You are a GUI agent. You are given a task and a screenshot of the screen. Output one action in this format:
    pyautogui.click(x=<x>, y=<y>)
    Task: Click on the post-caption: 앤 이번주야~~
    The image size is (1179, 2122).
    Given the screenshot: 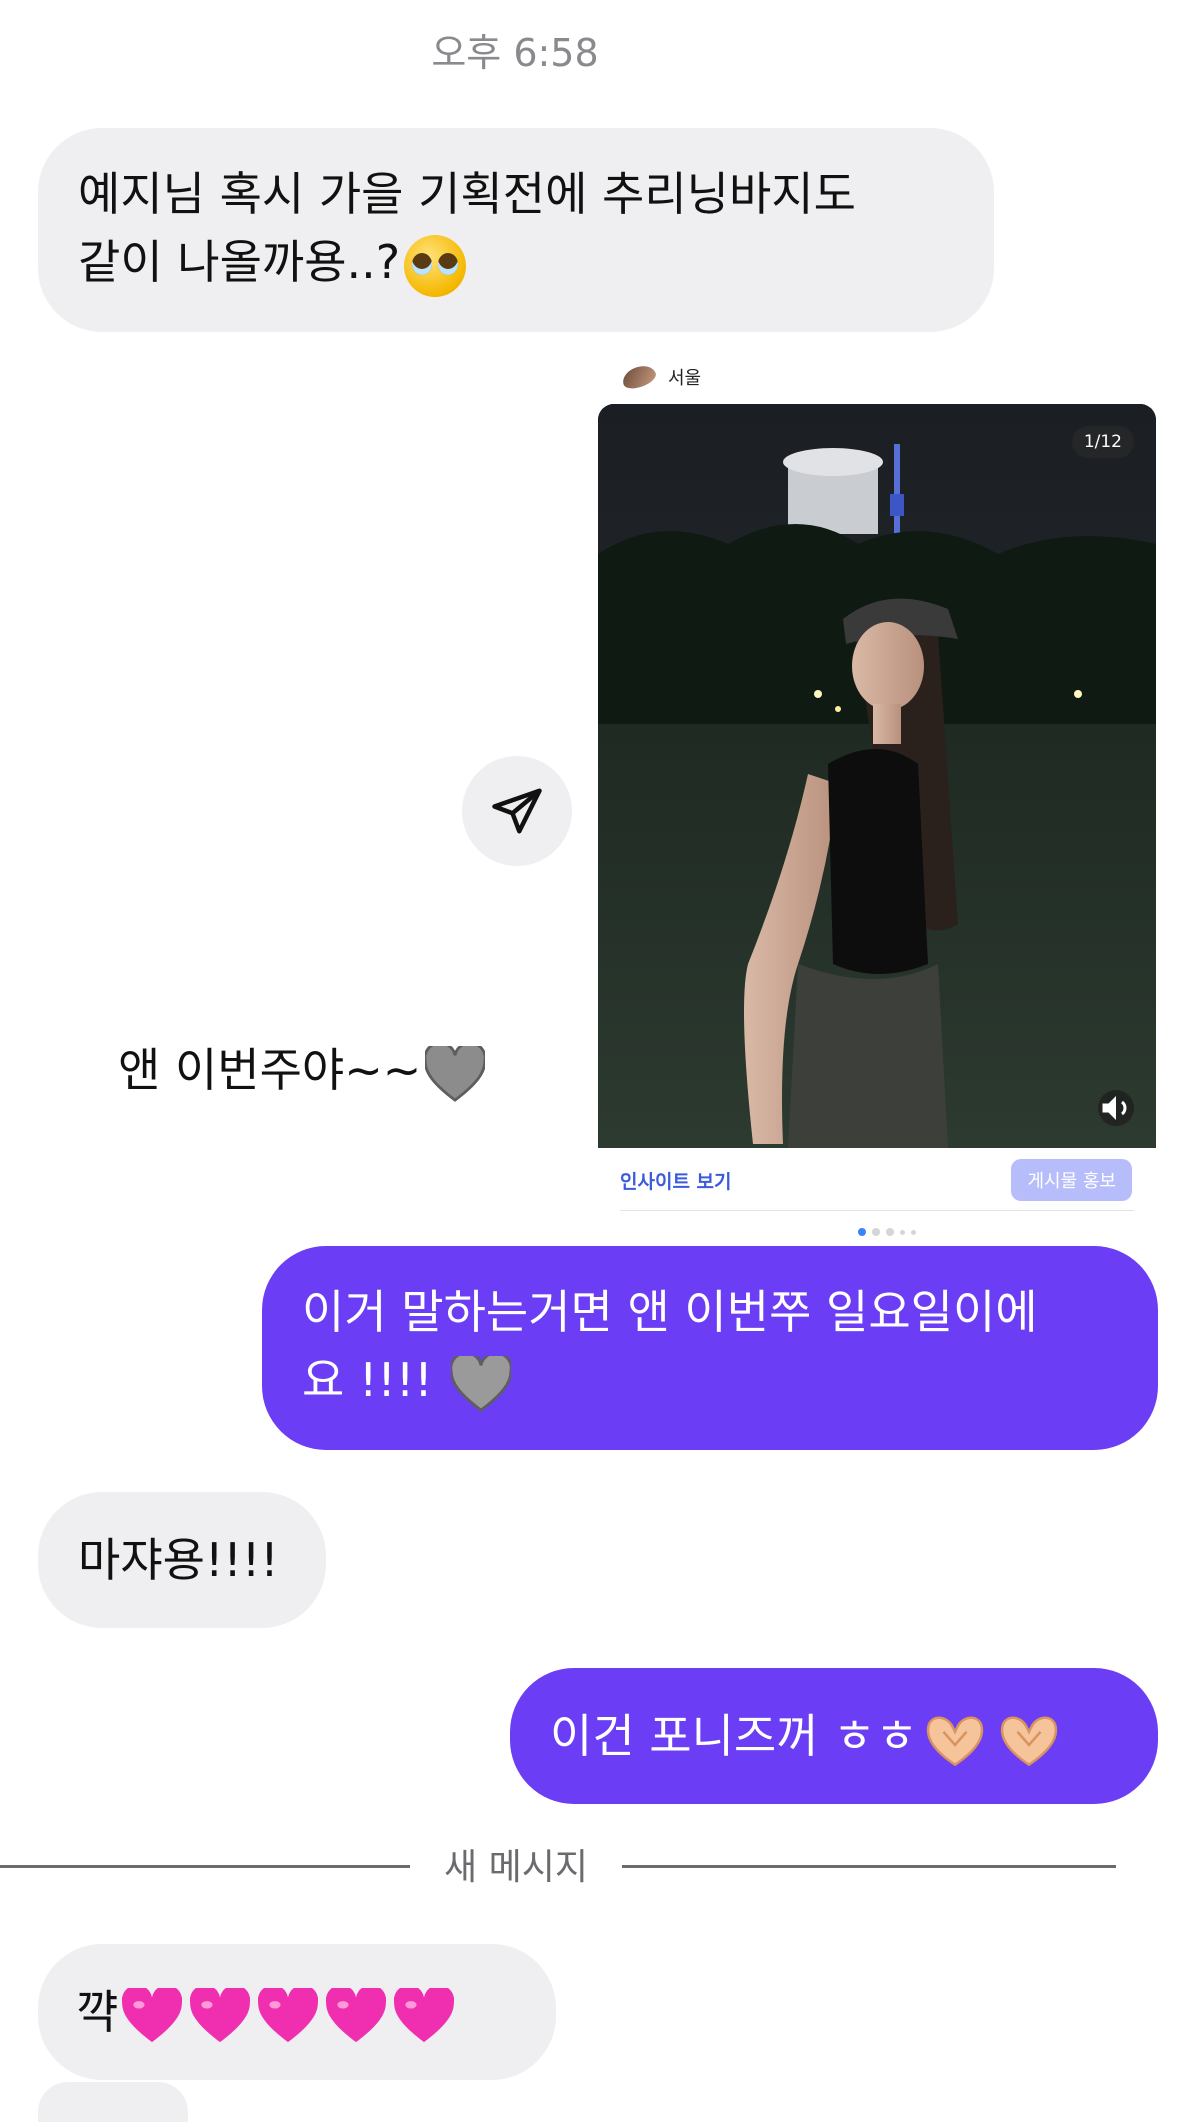 What is the action you would take?
    pyautogui.click(x=303, y=1070)
    